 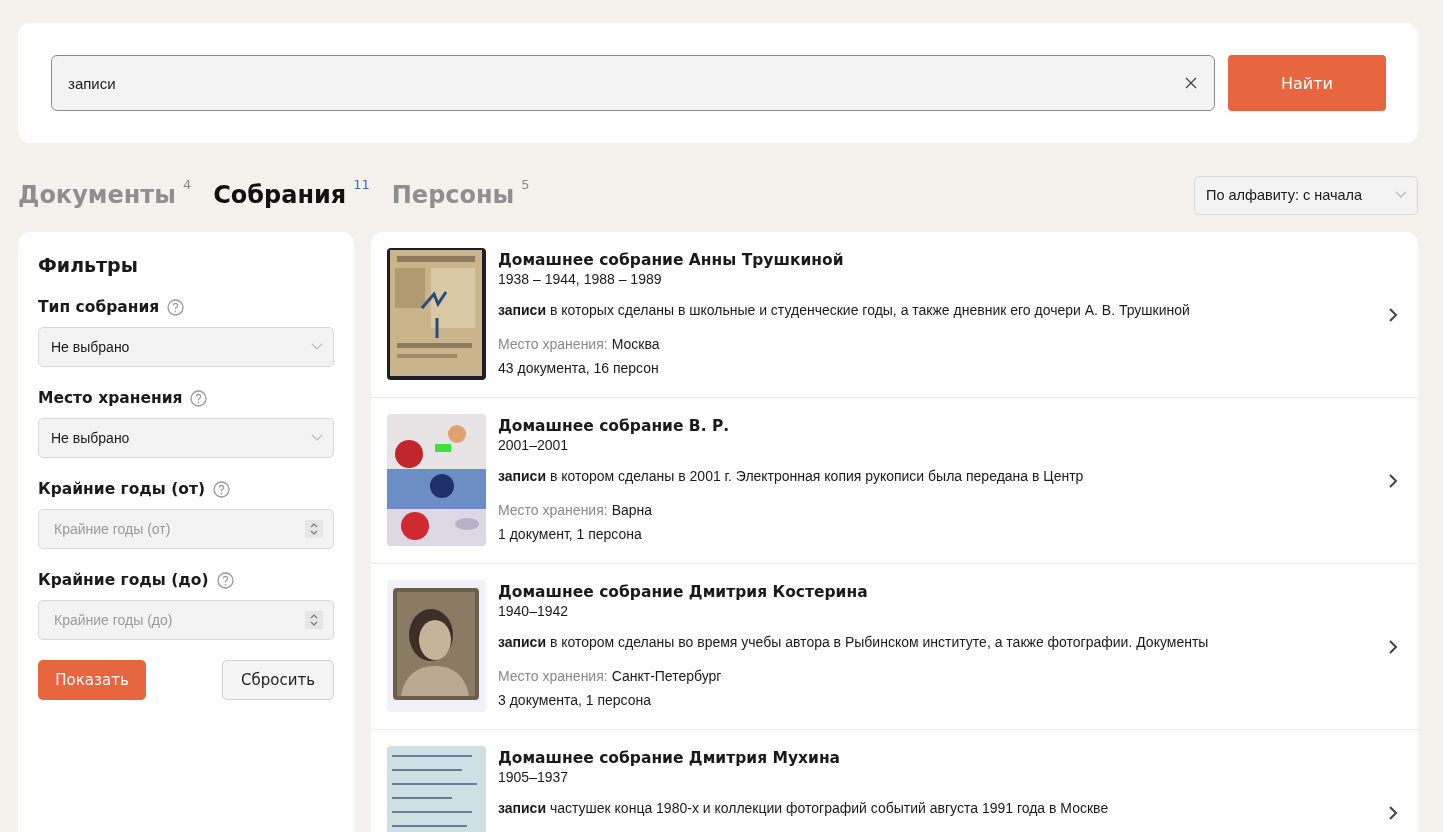 What do you see at coordinates (1306, 195) in the screenshot?
I see `sort-dropdown: По алфавиту: с начала` at bounding box center [1306, 195].